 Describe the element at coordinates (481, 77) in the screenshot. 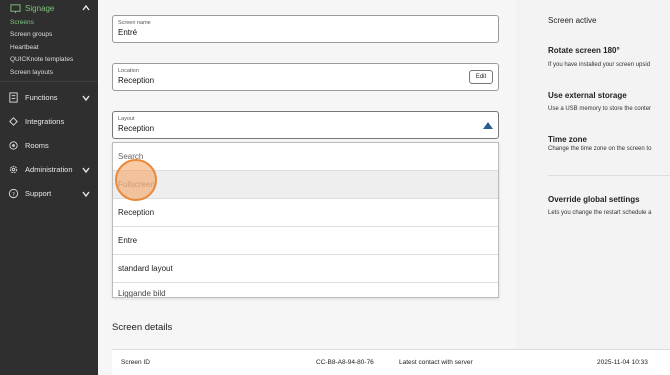

I see `edit-location-button: Edit` at that location.